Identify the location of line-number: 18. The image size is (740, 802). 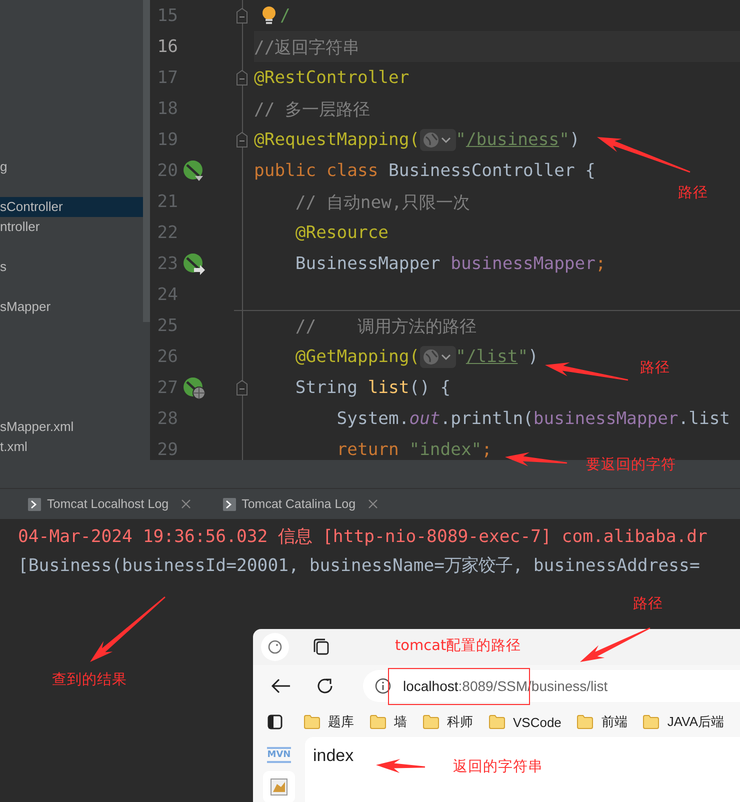
(167, 108).